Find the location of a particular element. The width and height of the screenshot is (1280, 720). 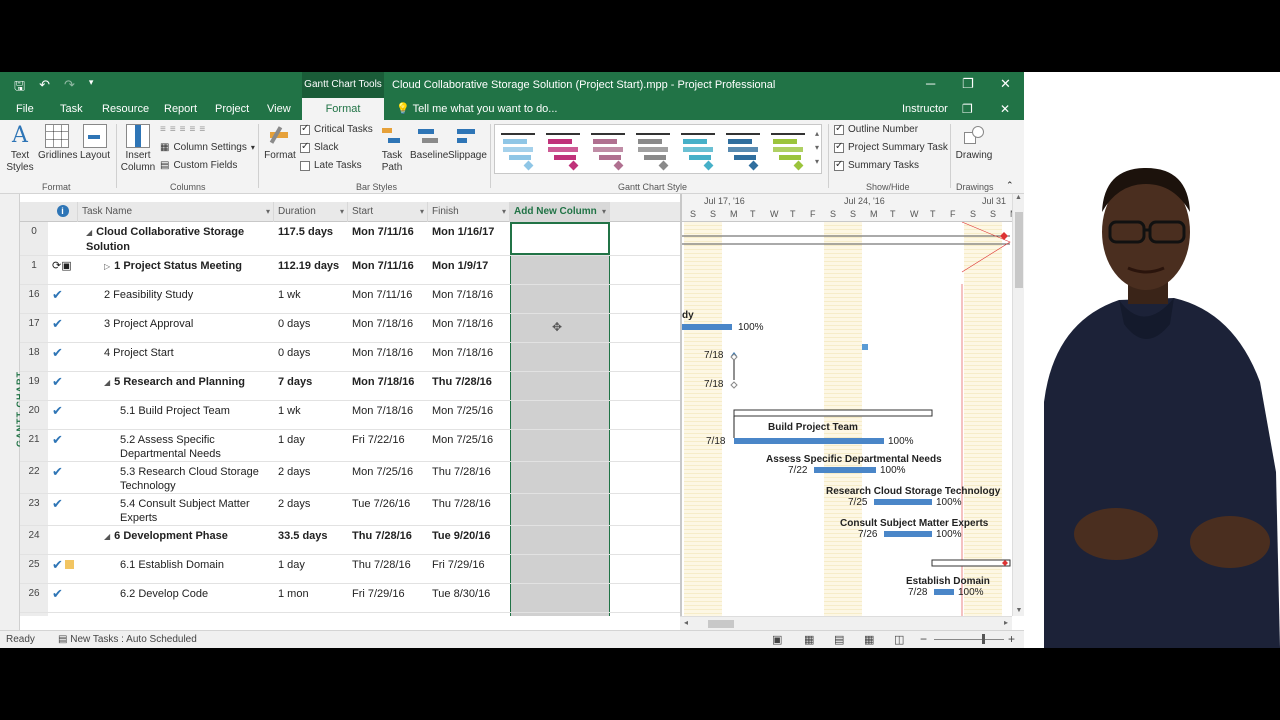

duration-cell: 112.19 days is located at coordinates (311, 266).